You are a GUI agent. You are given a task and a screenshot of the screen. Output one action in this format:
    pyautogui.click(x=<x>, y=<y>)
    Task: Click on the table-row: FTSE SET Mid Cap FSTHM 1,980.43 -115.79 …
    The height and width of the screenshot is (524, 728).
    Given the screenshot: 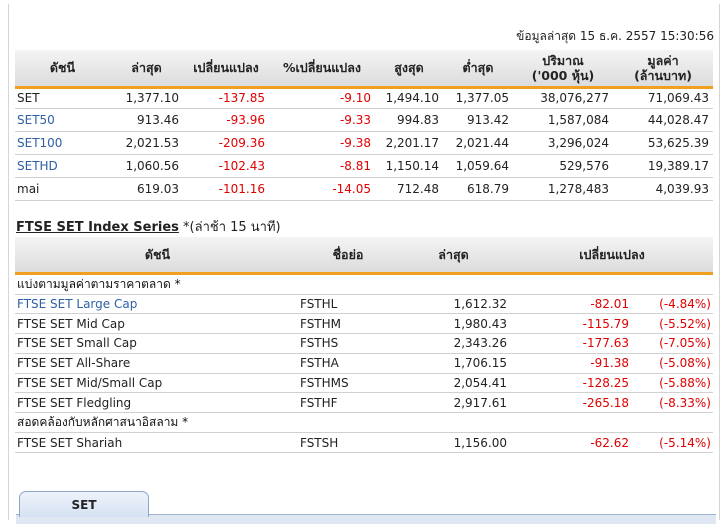 What is the action you would take?
    pyautogui.click(x=364, y=324)
    